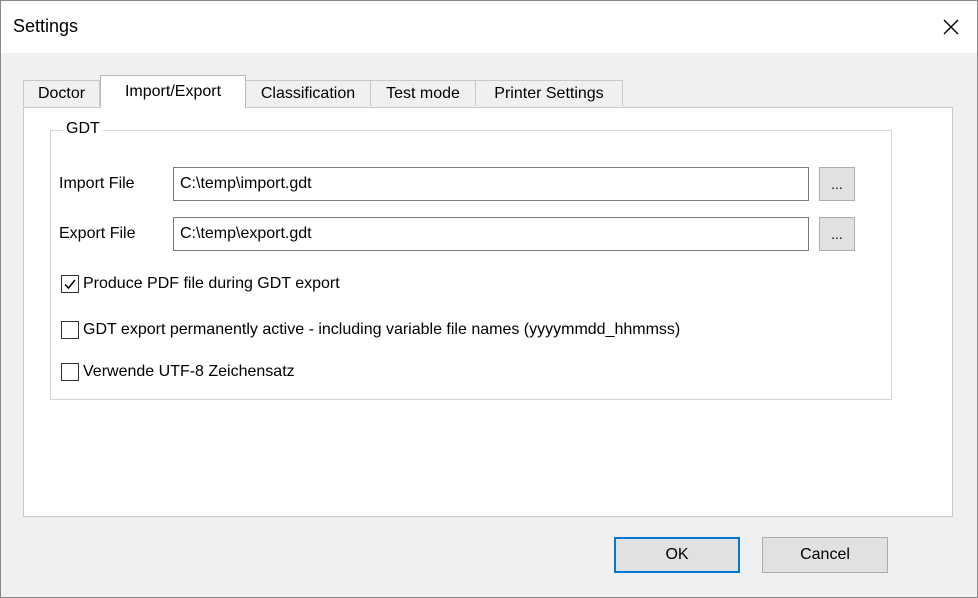 This screenshot has height=598, width=978. What do you see at coordinates (189, 371) in the screenshot?
I see `utf8-label: Verwende UTF-8 Zeichensatz` at bounding box center [189, 371].